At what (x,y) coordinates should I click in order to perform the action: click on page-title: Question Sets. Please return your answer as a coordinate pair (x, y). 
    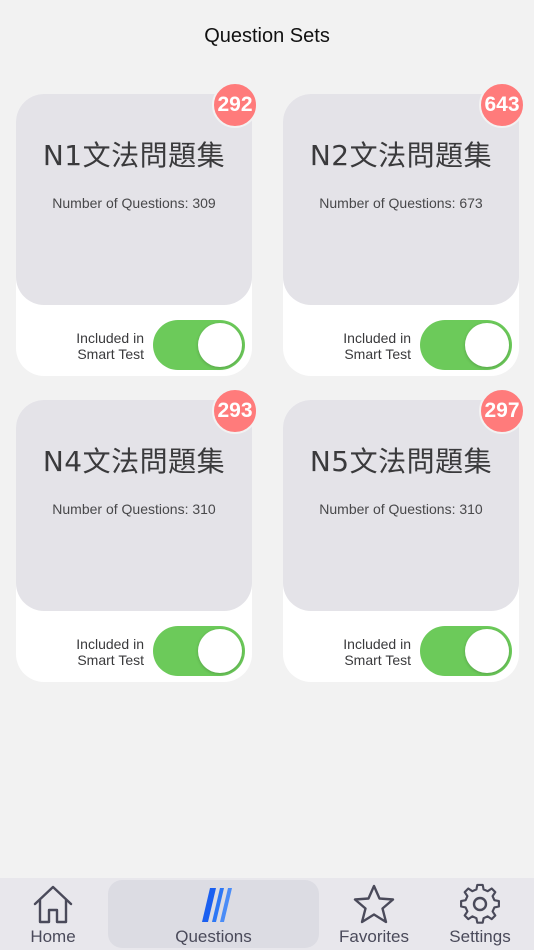
    Looking at the image, I should click on (267, 35).